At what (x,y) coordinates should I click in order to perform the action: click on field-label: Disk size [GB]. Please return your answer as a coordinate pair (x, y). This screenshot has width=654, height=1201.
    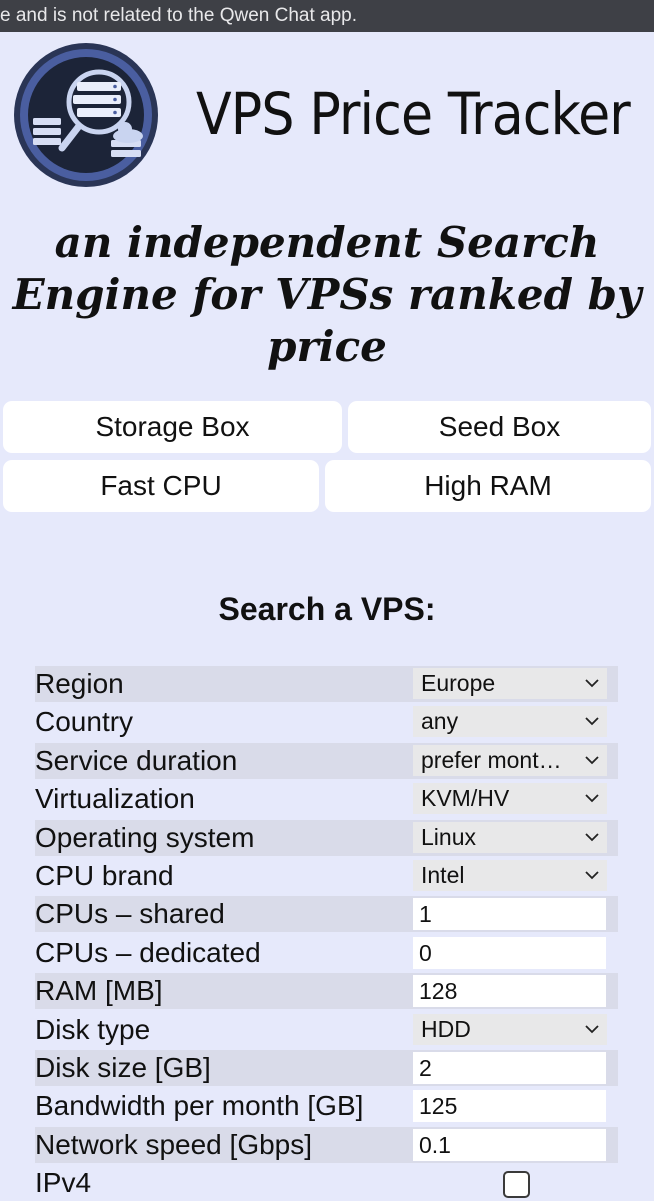
    Looking at the image, I should click on (222, 1068).